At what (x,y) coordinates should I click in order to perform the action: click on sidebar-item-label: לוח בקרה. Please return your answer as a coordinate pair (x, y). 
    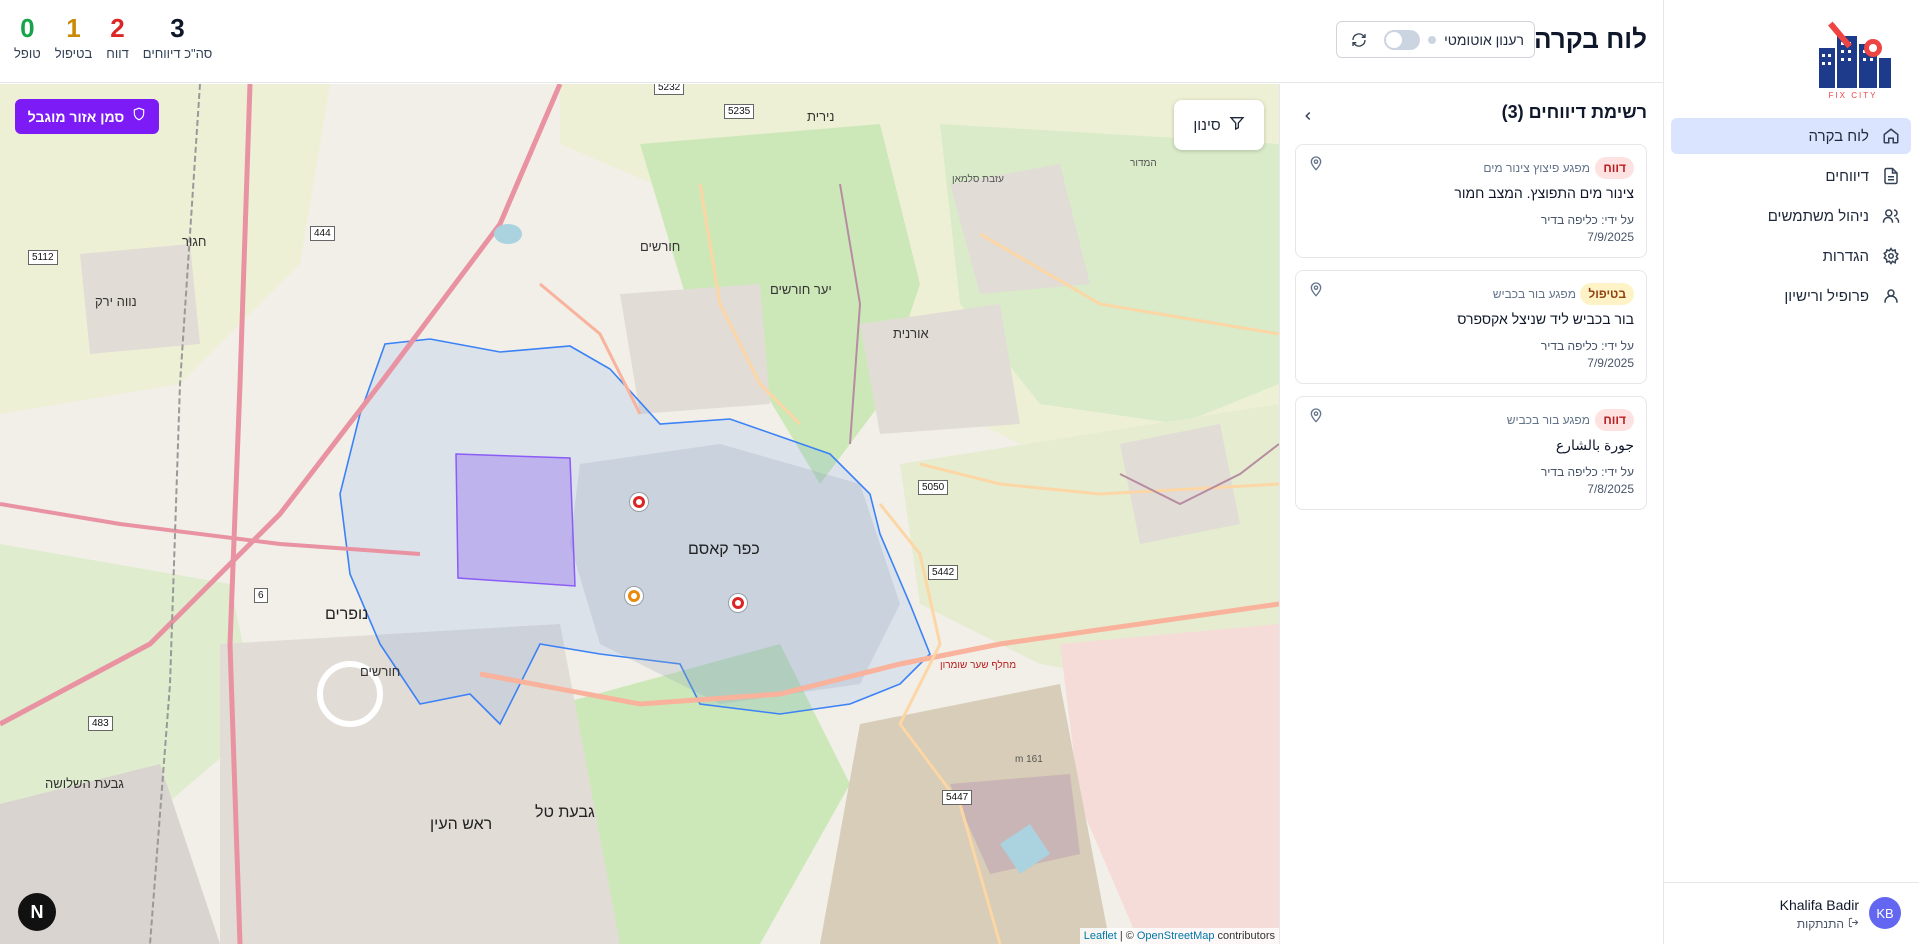
    Looking at the image, I should click on (1838, 136).